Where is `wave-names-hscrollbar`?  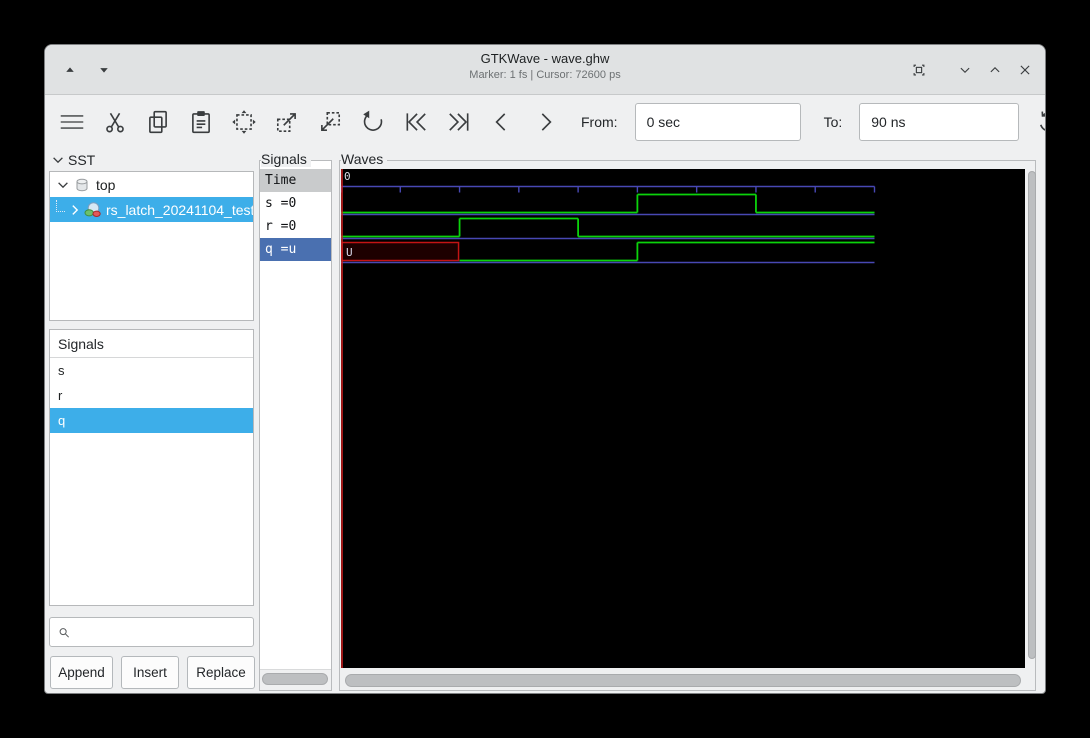 wave-names-hscrollbar is located at coordinates (295, 679).